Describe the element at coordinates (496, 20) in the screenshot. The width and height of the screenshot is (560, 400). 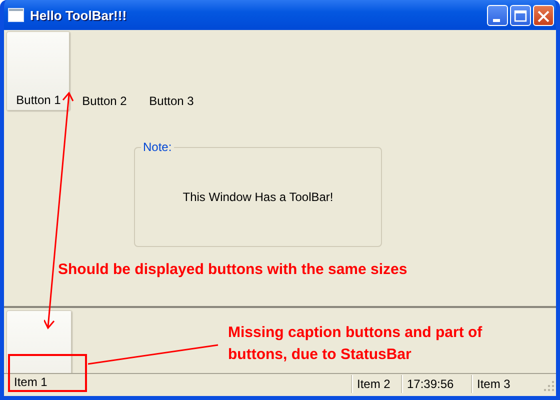
I see `minimize-icon` at that location.